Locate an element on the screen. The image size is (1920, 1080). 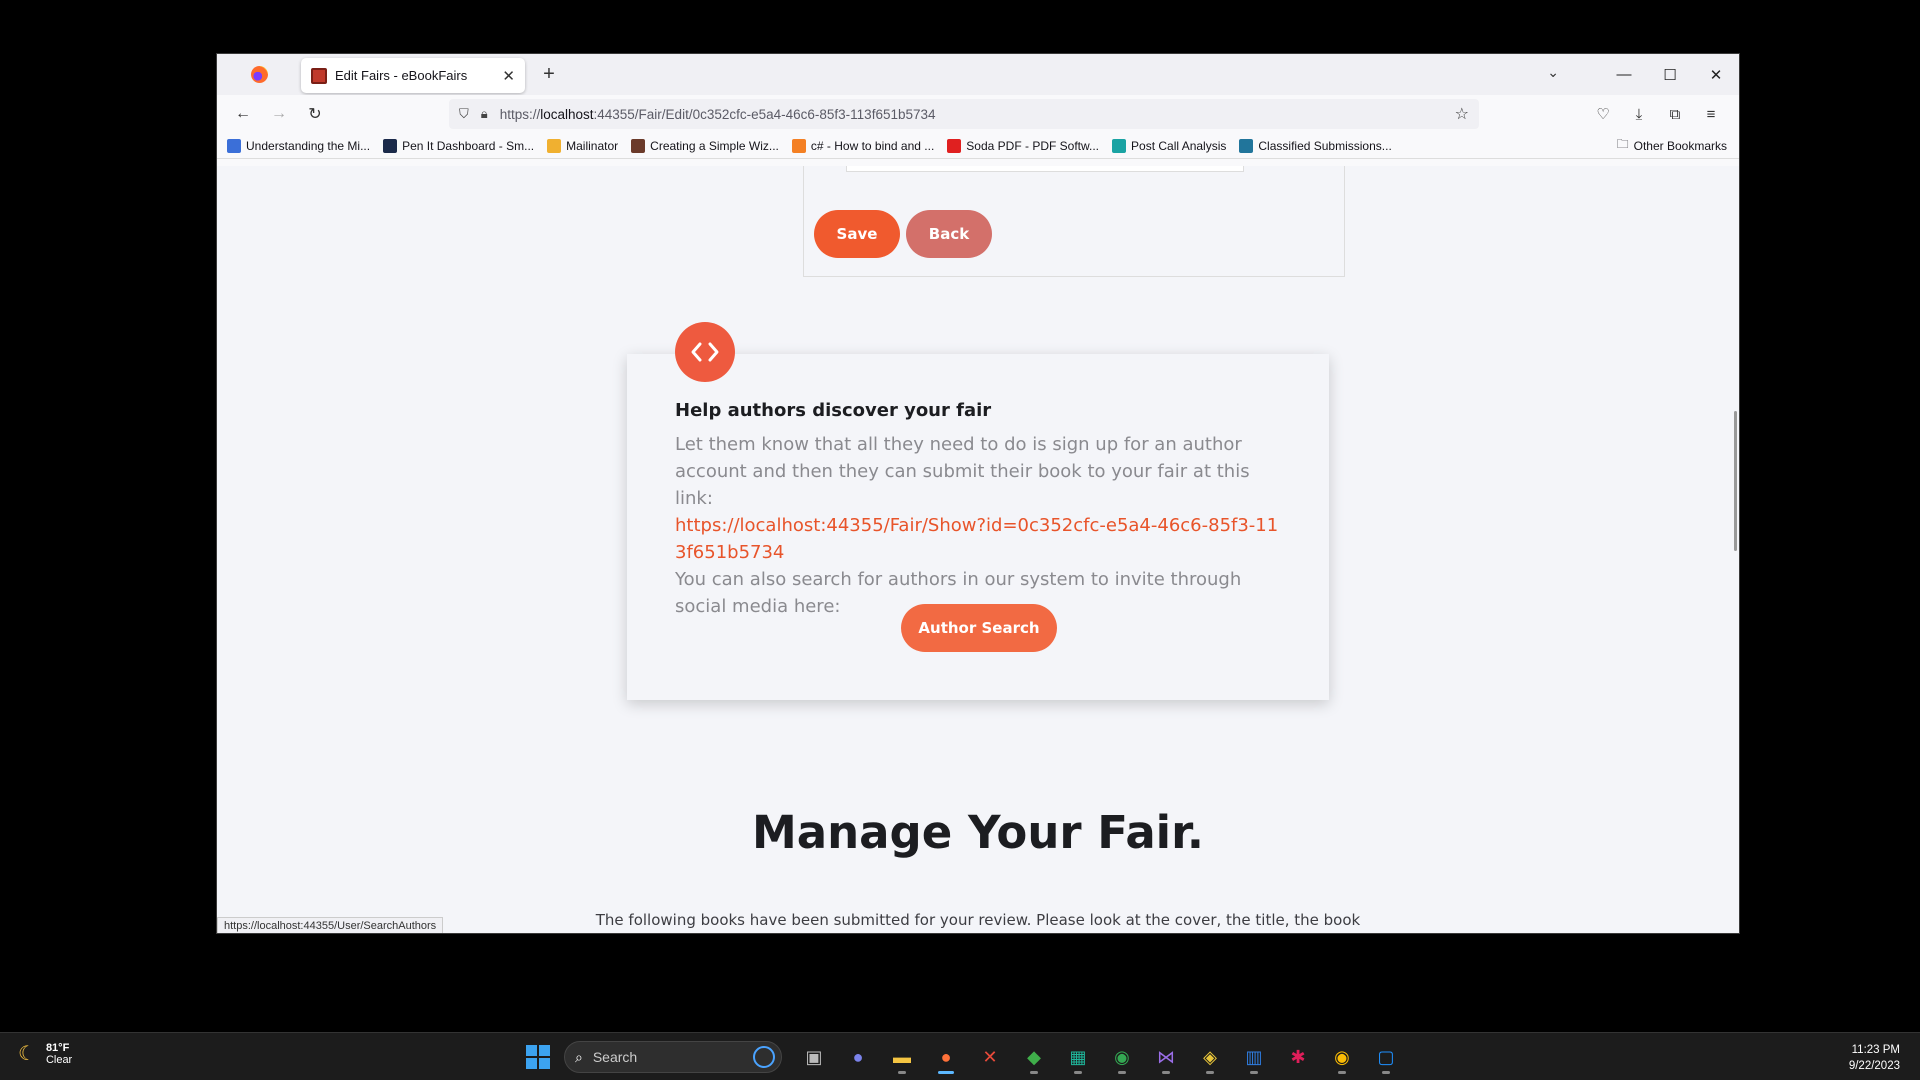
taskbar-apps: ⌕ Search ▣ ● ▬ ● ✕ ◆ ▦ ◉ ⋈ ◈ ▥ ✱ ◉ ▢ is located at coordinates (967, 1057).